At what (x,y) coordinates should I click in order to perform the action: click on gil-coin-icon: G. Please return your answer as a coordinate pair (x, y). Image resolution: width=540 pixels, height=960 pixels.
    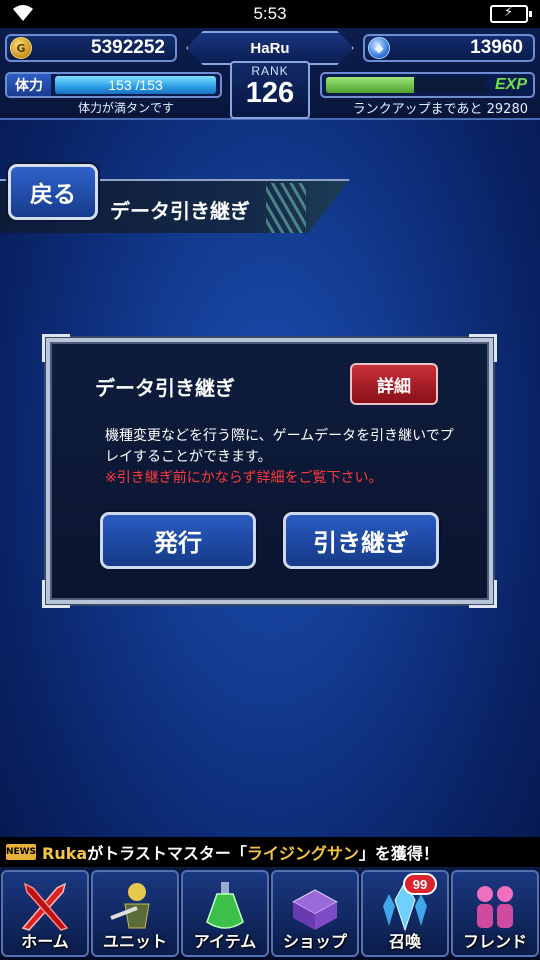
    Looking at the image, I should click on (21, 48).